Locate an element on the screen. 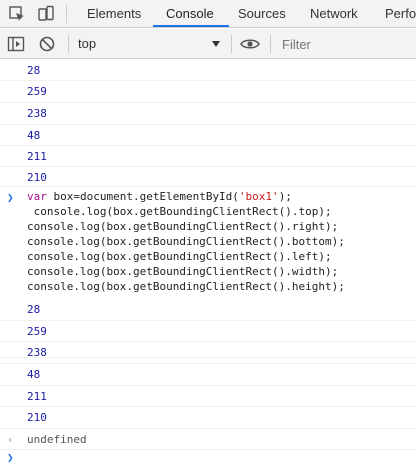 This screenshot has width=416, height=467. command-chevron-icon: ❯ is located at coordinates (10, 197).